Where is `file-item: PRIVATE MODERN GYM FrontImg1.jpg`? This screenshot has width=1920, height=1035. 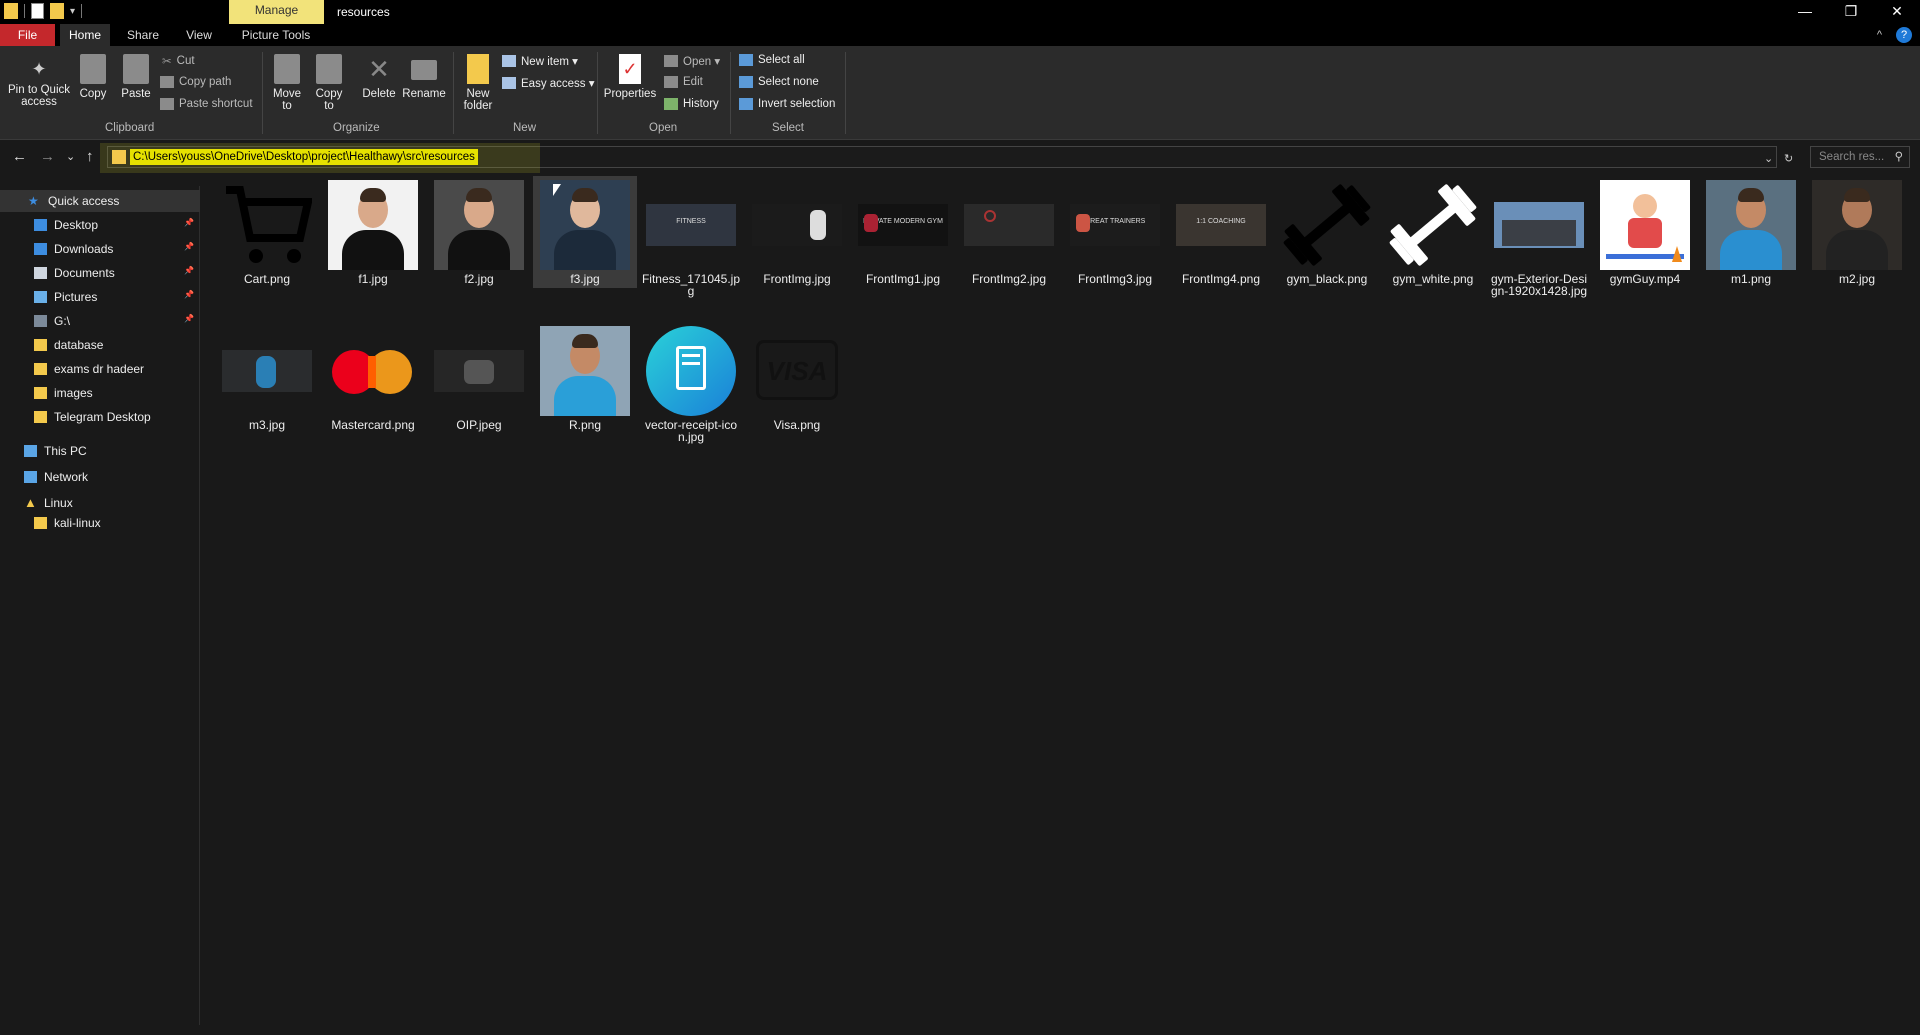
file-item: PRIVATE MODERN GYM FrontImg1.jpg is located at coordinates (903, 232).